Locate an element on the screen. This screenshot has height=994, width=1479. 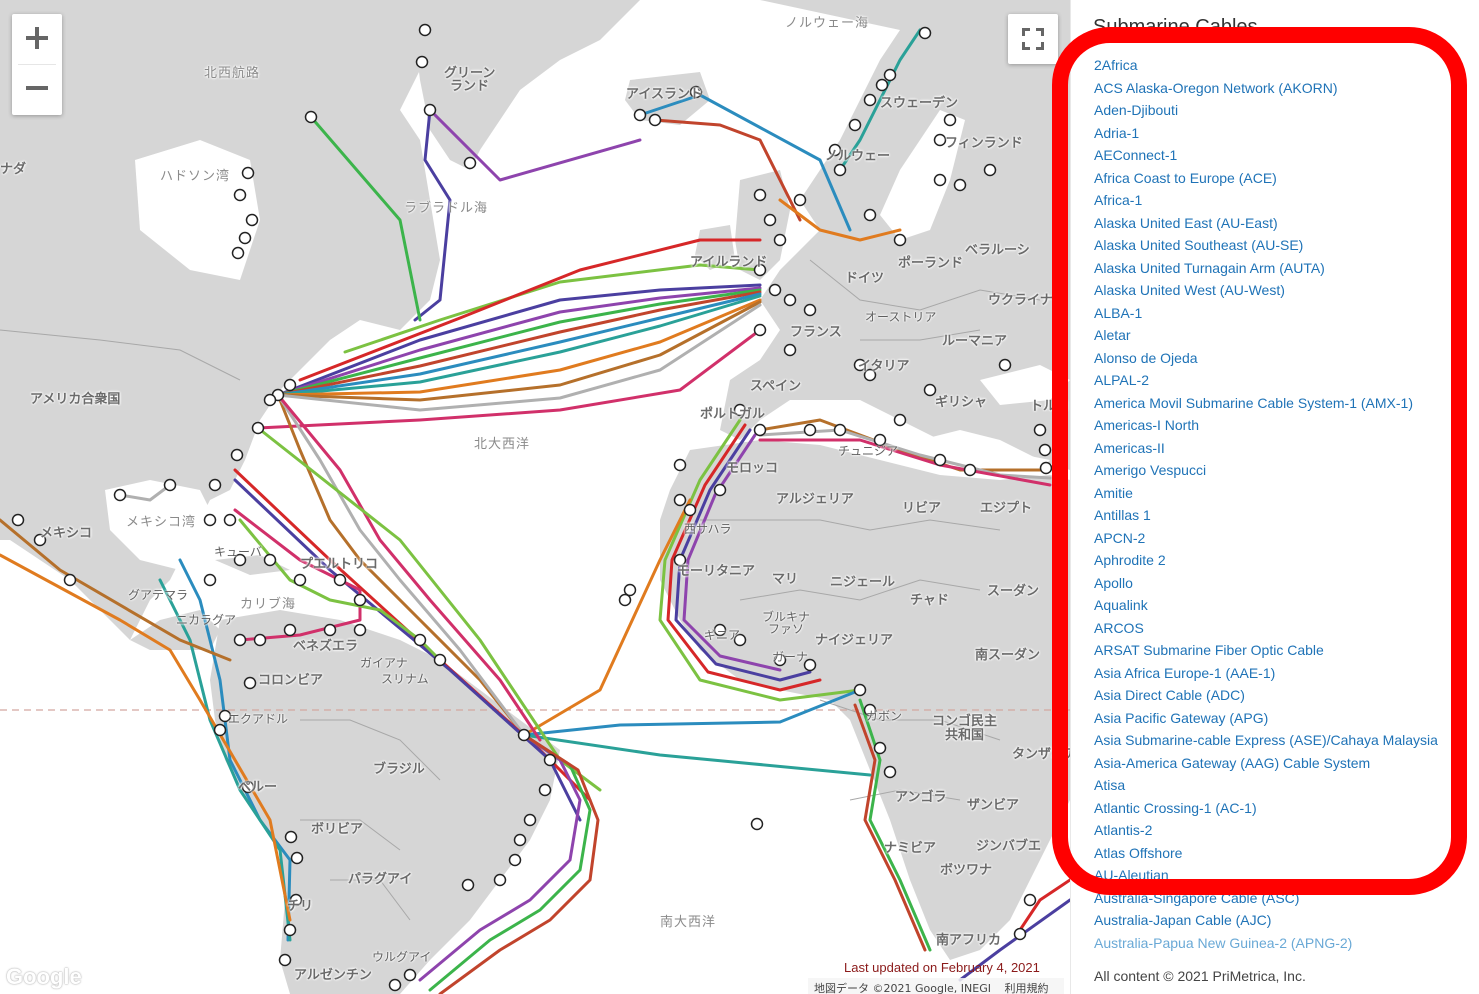
cable-link: Atlantis-2 is located at coordinates (1123, 830).